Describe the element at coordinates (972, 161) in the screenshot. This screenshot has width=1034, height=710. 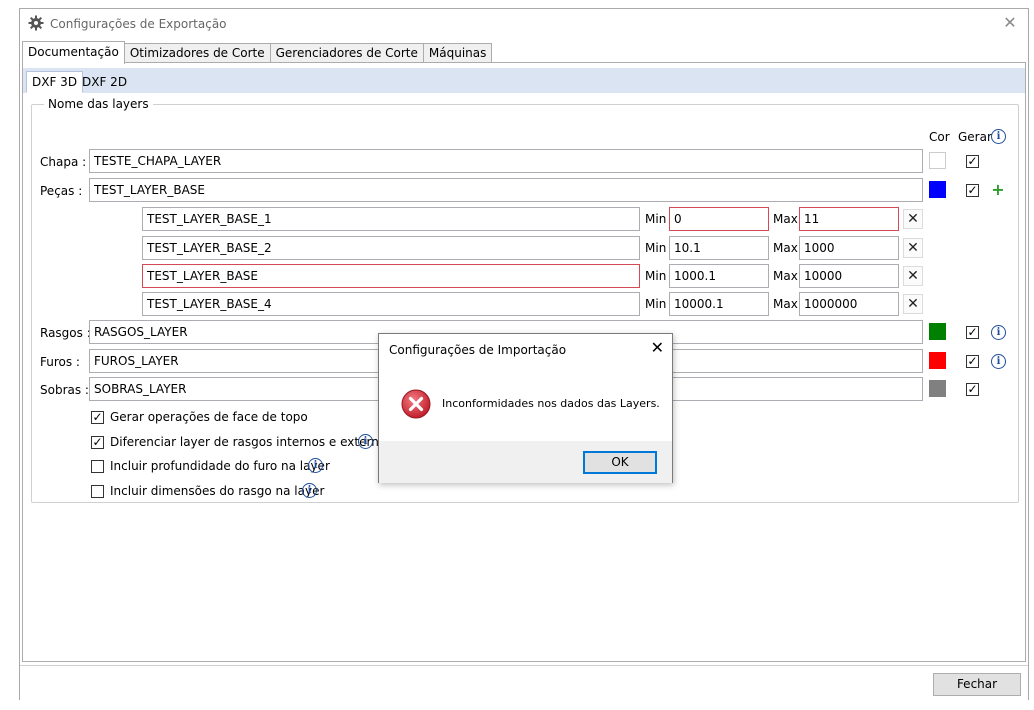
I see `chapa-gerar-checkbox` at that location.